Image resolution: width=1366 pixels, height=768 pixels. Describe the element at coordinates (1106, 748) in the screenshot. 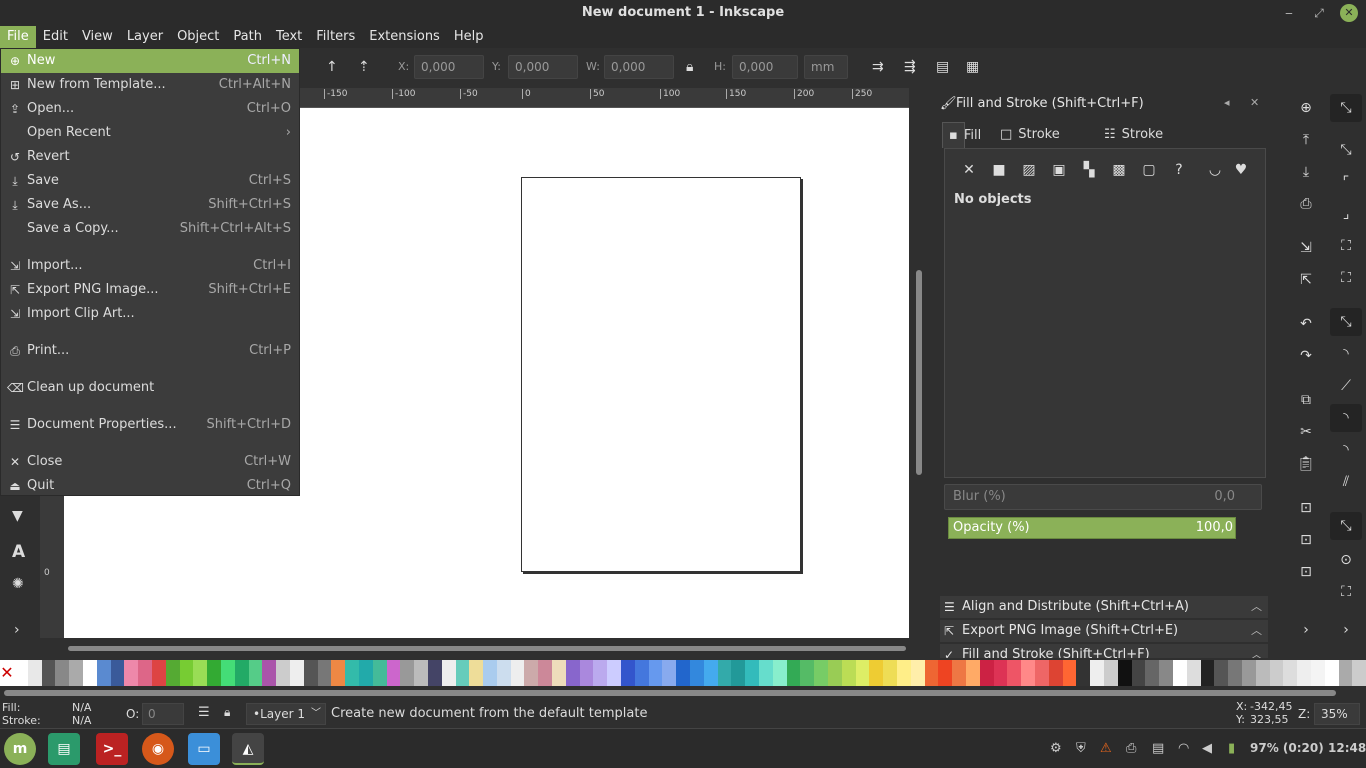

I see `warning-icon: ⚠` at that location.